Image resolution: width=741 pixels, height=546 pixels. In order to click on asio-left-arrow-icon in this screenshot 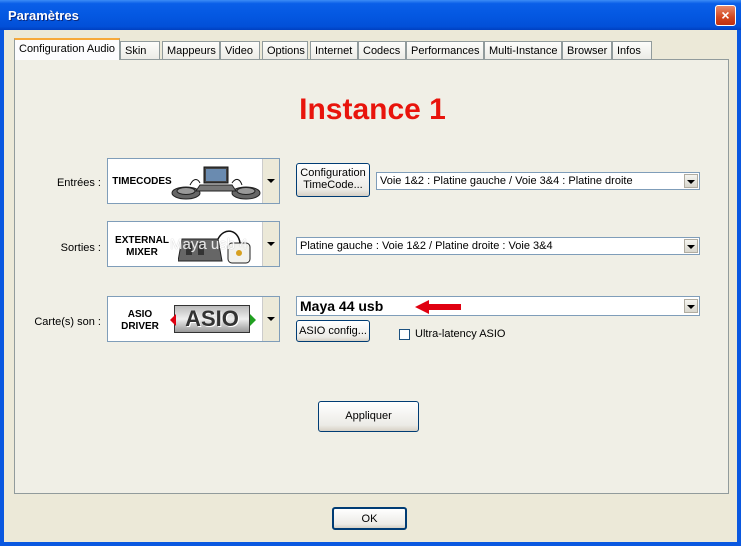, I will do `click(173, 320)`.